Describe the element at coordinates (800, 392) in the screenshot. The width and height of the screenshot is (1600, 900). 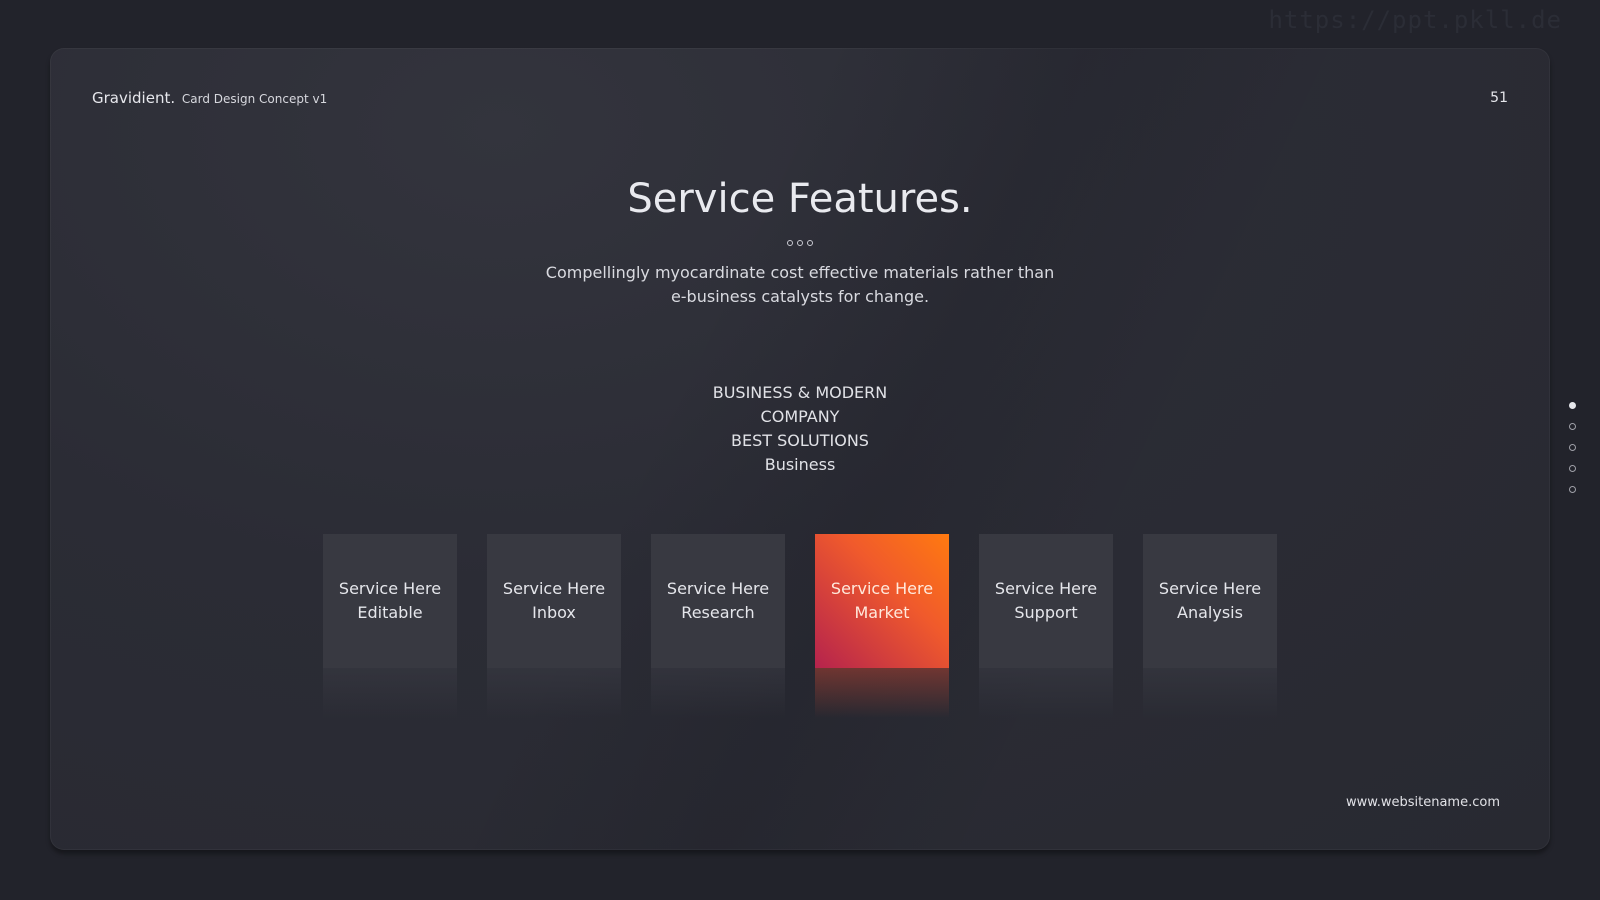
I see `tagline-line: BUSINESS & MODERN` at that location.